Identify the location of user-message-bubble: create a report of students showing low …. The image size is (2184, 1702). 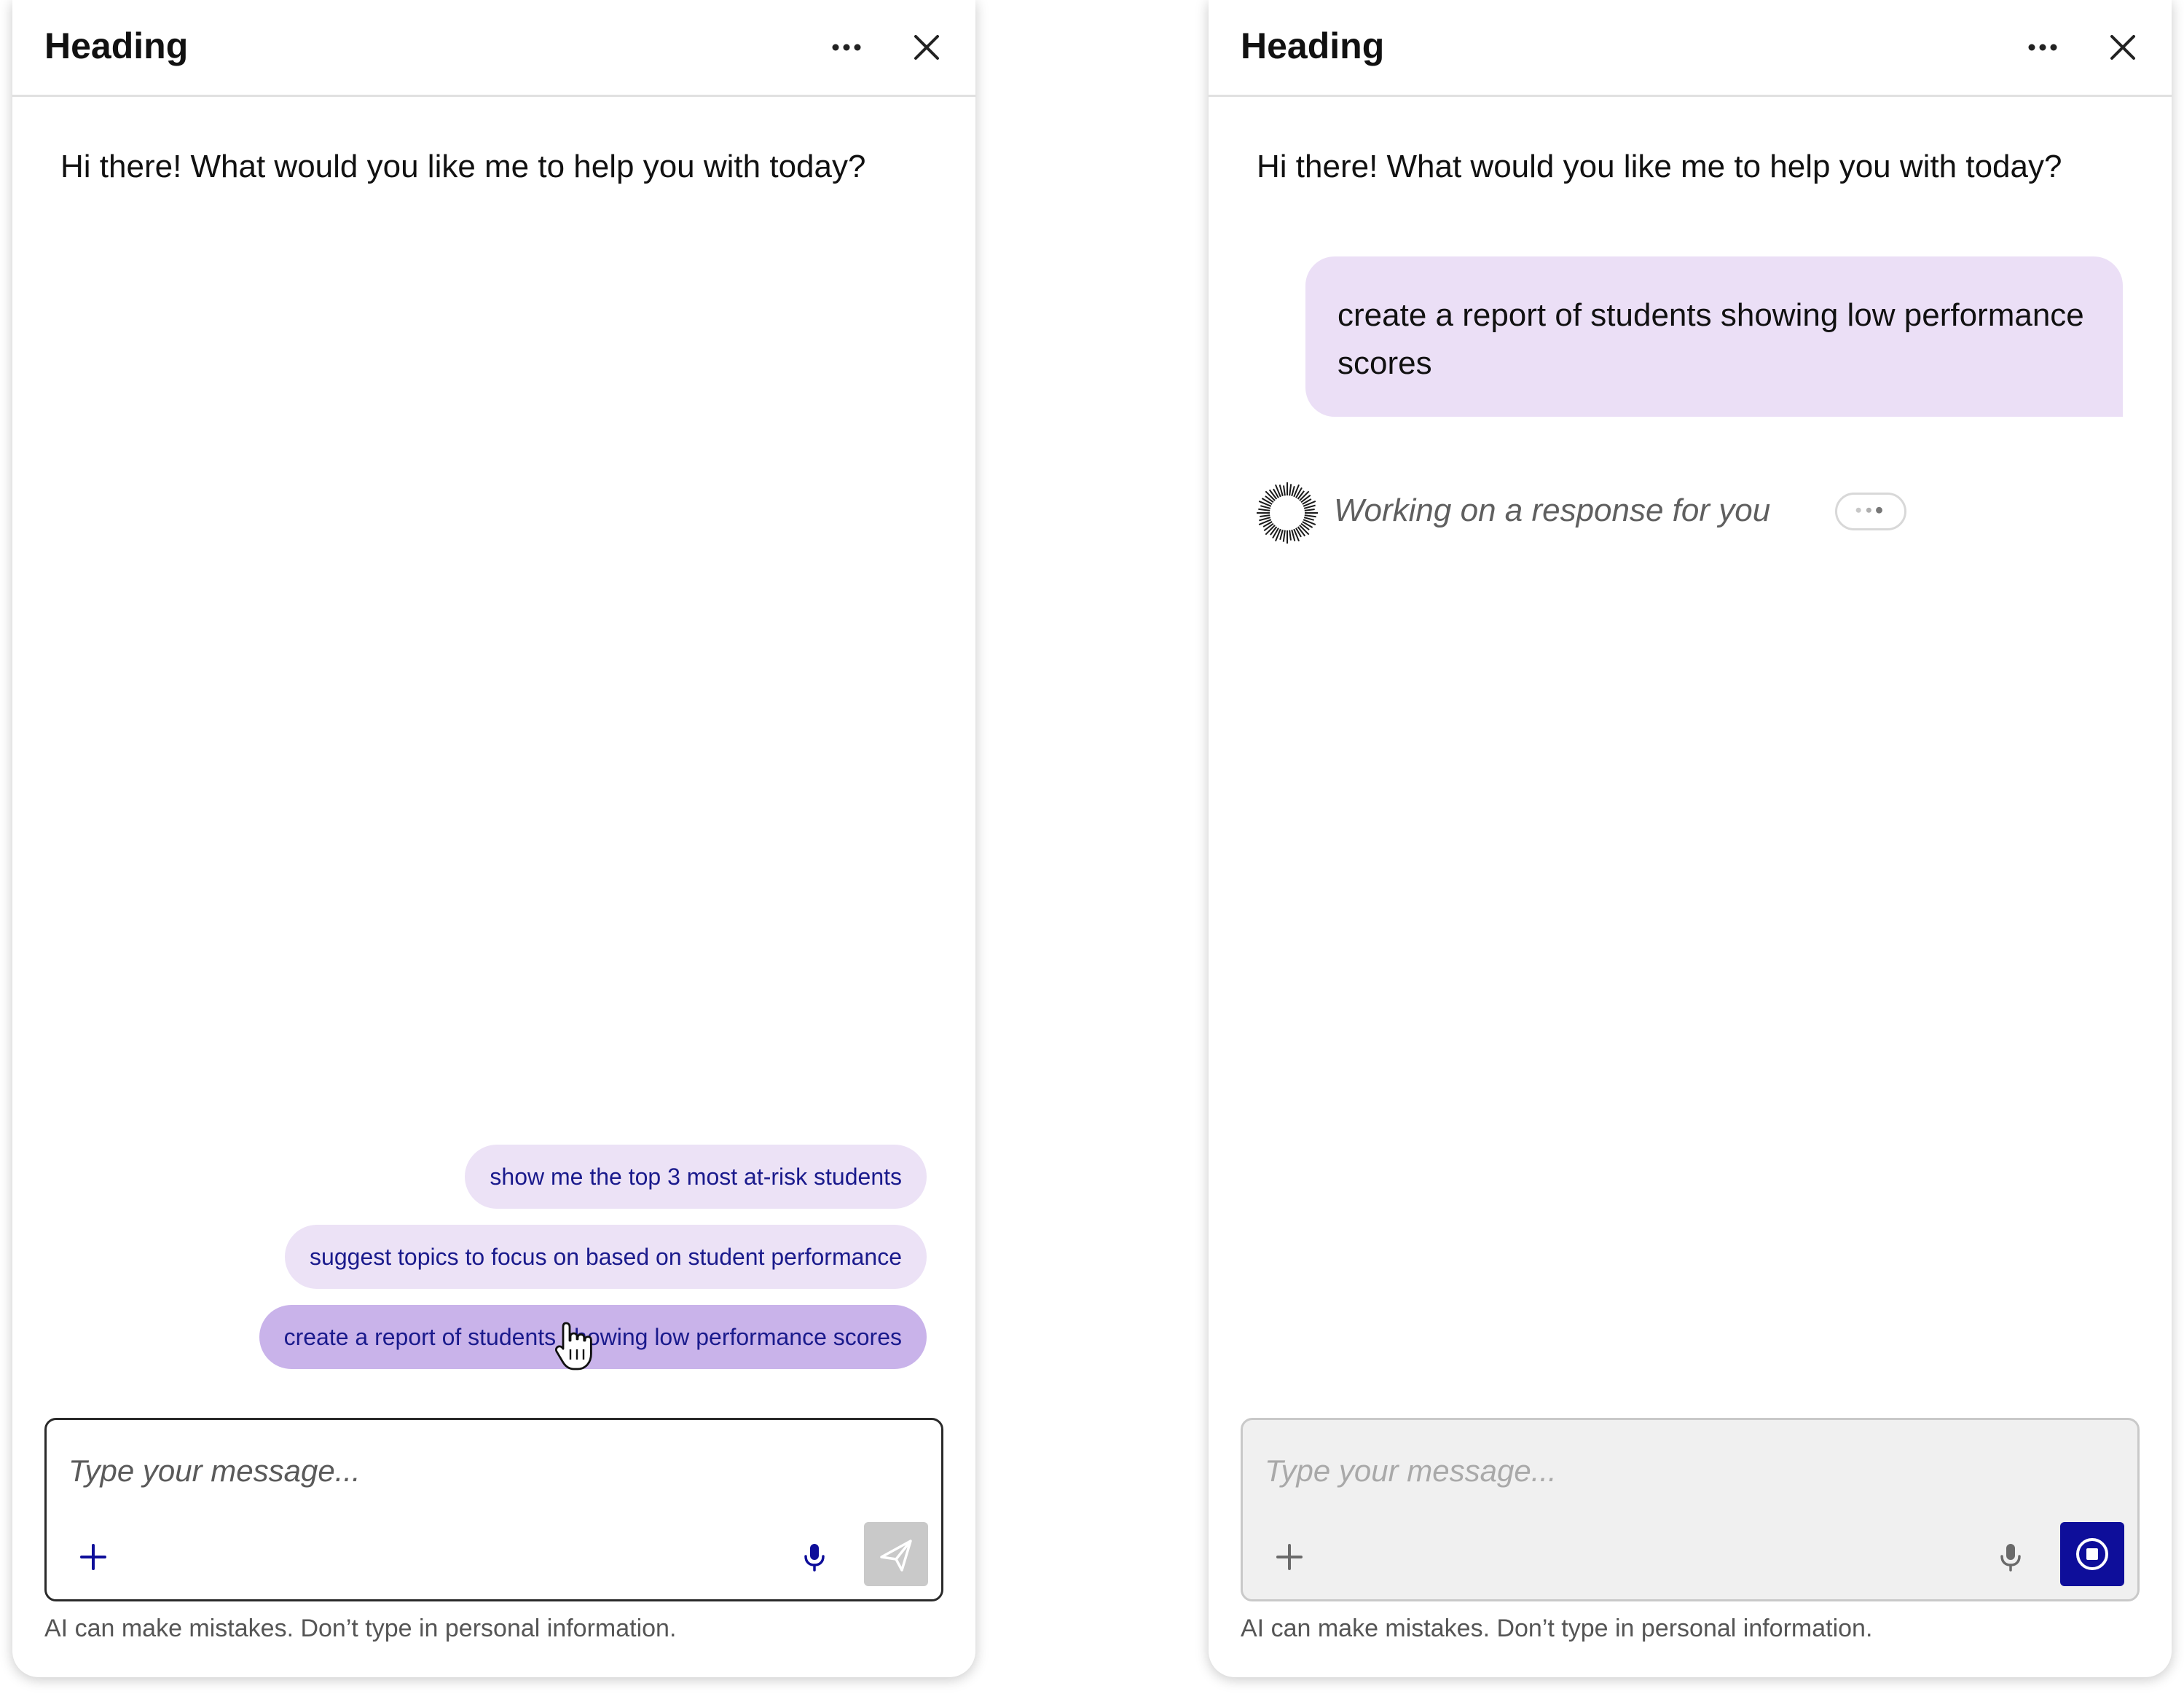
(1714, 337).